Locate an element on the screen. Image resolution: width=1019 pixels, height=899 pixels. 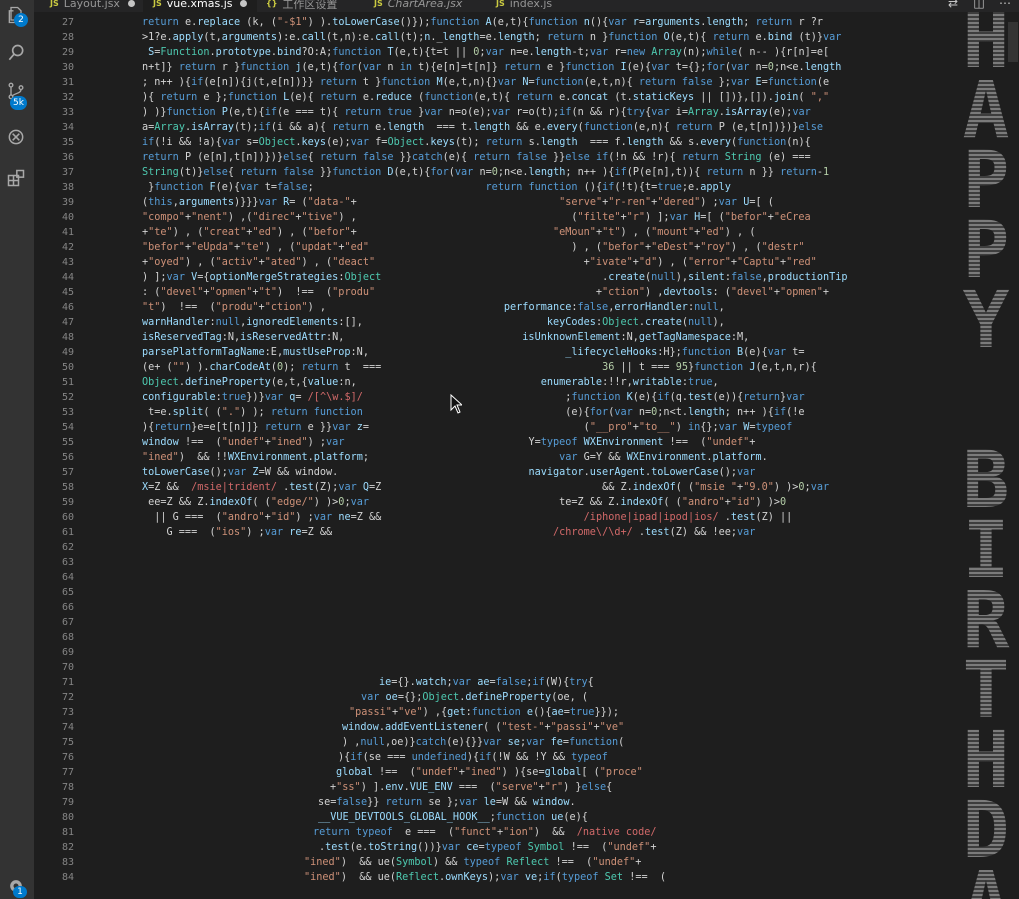
code-token: /msie|trident/ is located at coordinates (234, 487).